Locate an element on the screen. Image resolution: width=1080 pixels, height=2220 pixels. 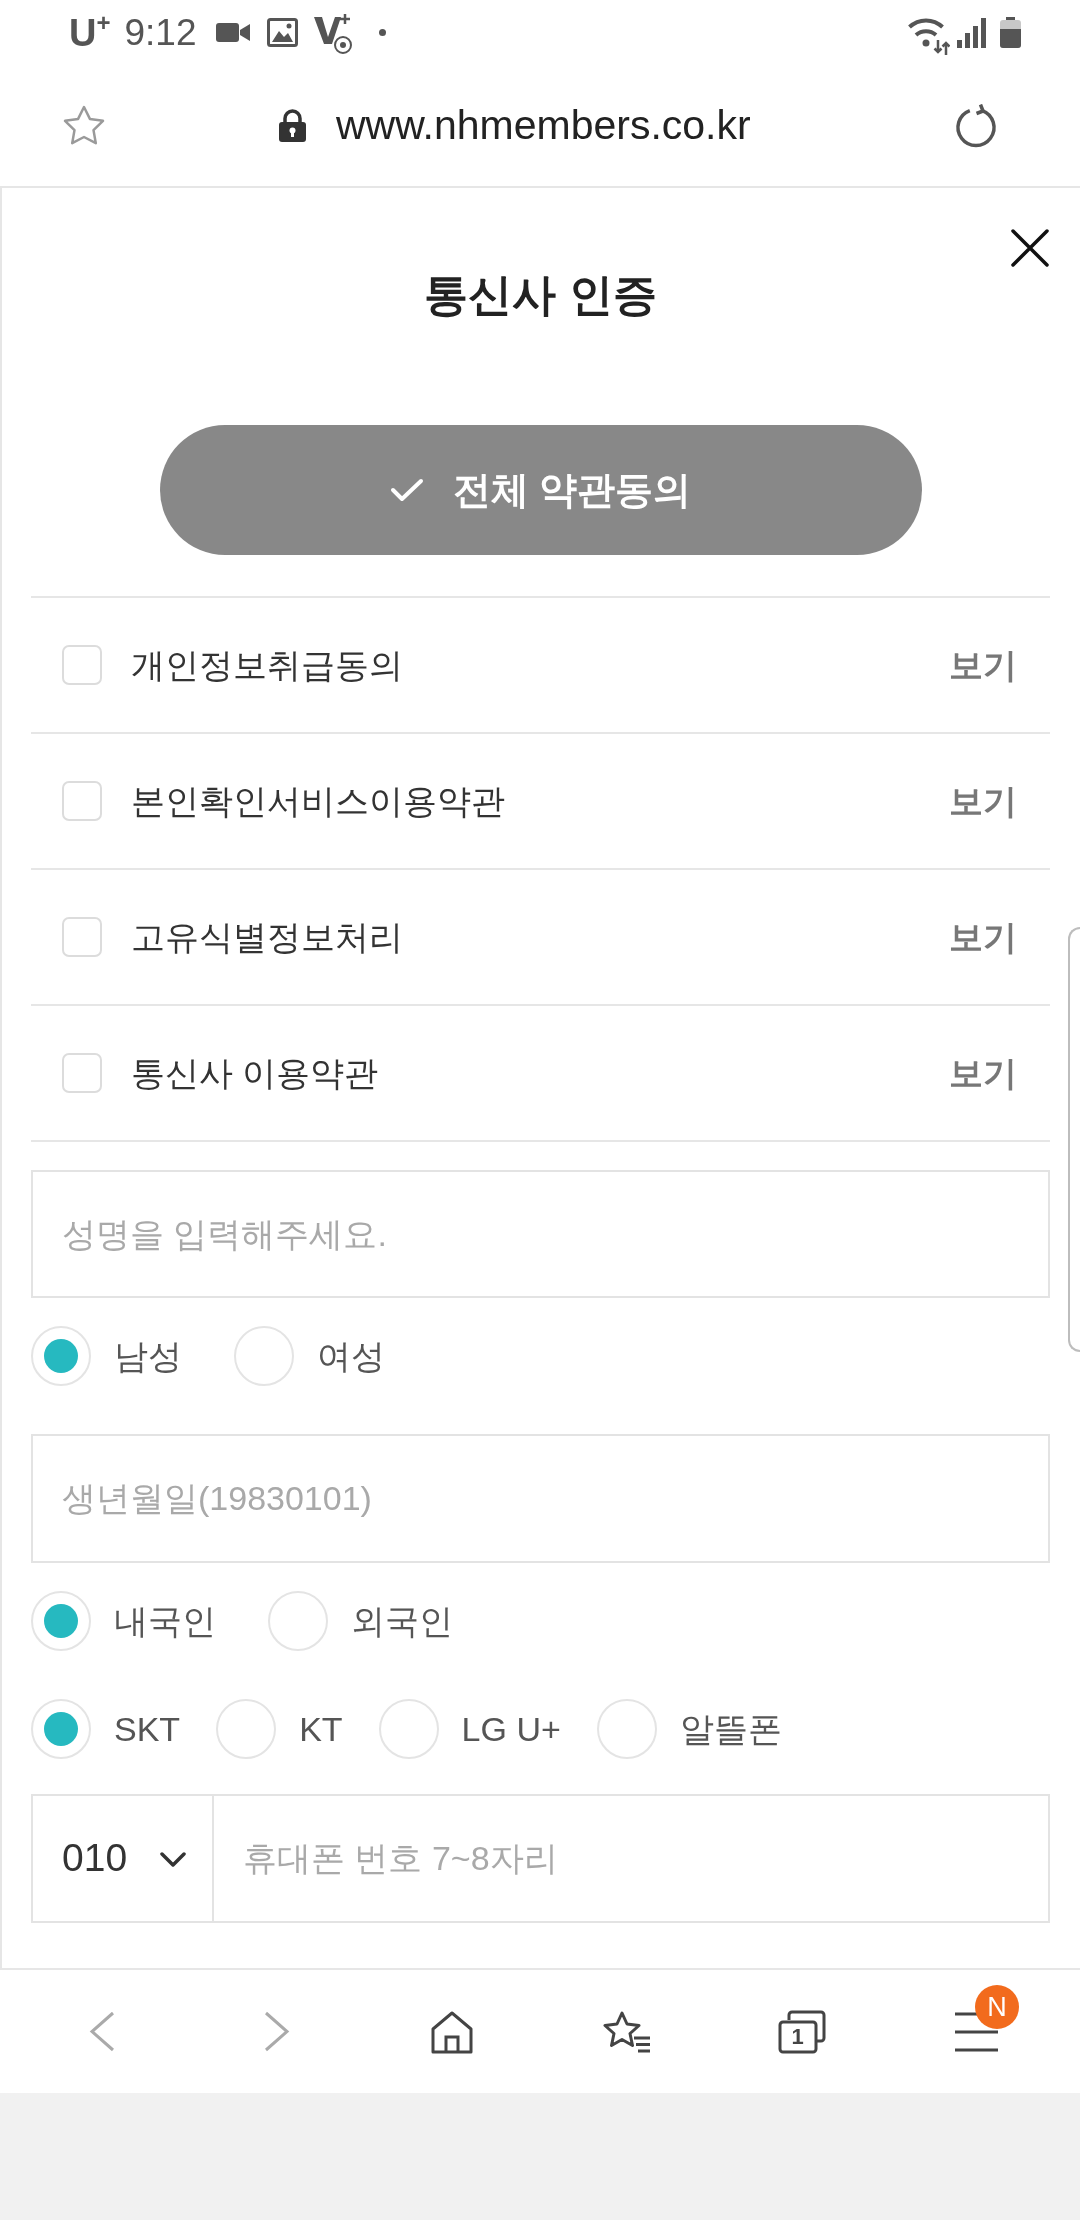
radio-label: 여성 is located at coordinates (351, 1356).